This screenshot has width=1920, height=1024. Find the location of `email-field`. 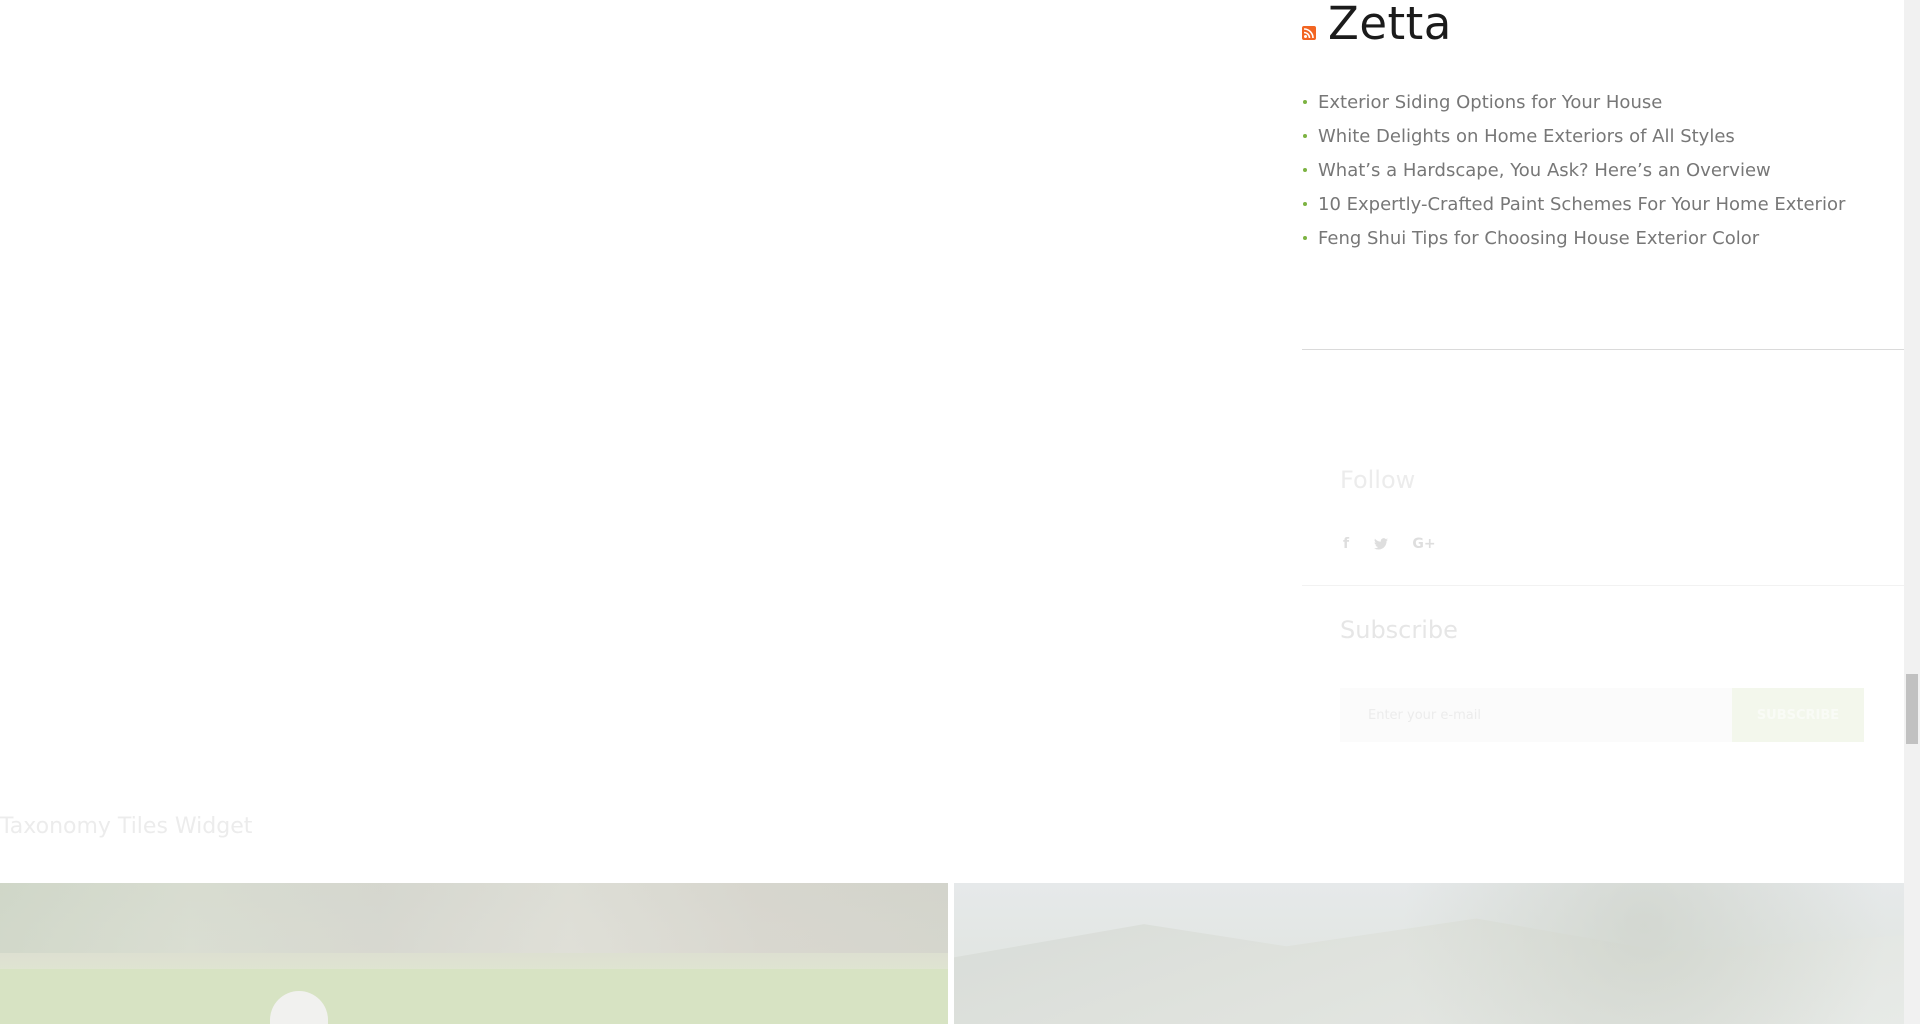

email-field is located at coordinates (1536, 715).